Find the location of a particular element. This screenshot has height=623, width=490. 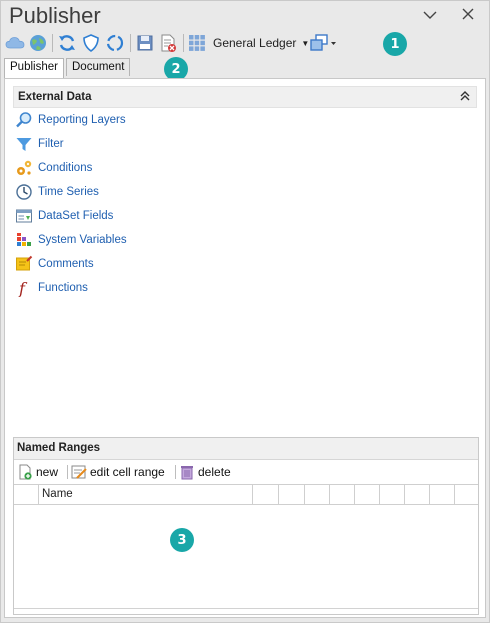

external-data-item-reporting-layers: Reporting Layers is located at coordinates (70, 120).